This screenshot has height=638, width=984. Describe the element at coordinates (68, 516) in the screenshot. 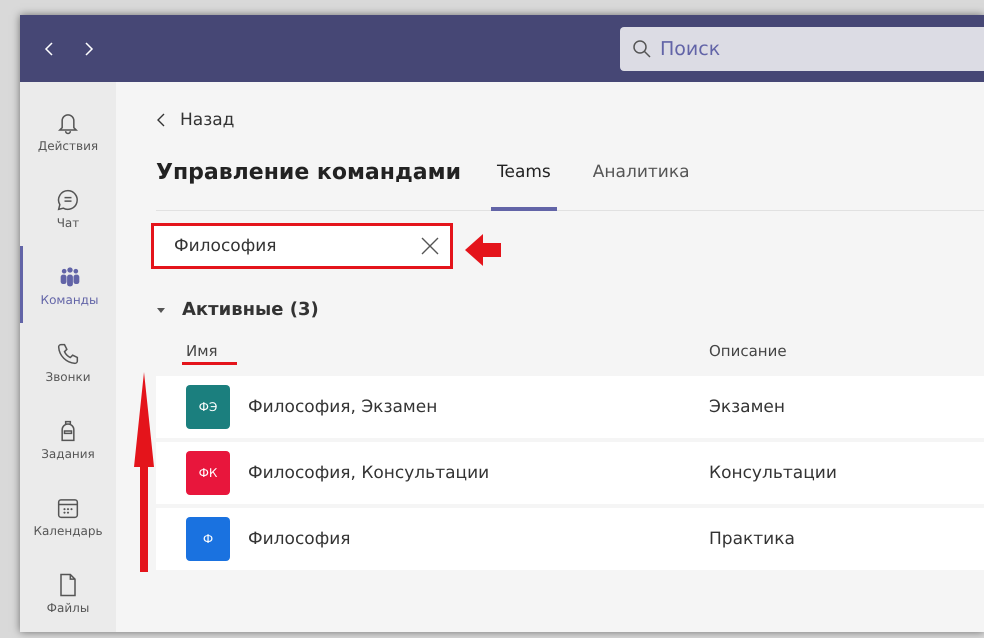

I see `sidebar-item: Календарь` at that location.